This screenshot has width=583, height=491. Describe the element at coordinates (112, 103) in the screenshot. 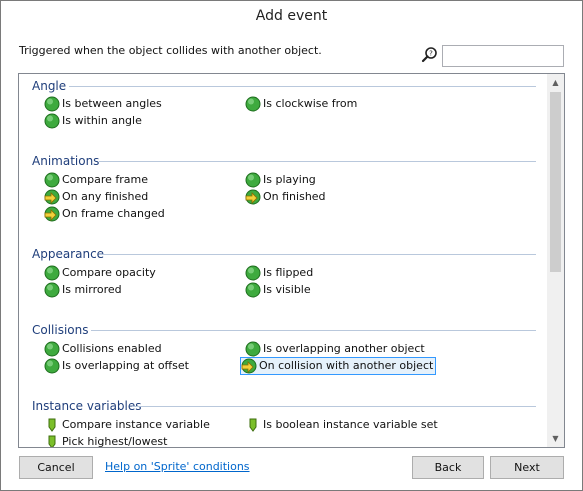

I see `item-label: Is between angles` at that location.